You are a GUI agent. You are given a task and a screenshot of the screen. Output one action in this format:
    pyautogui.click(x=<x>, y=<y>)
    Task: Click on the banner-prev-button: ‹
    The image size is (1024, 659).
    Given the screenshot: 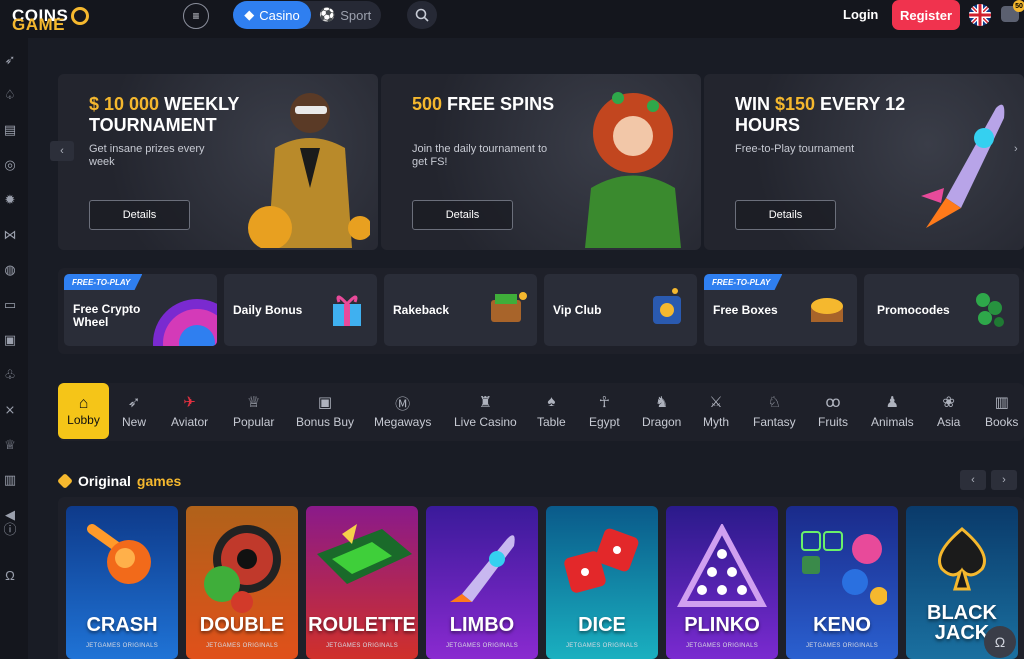 What is the action you would take?
    pyautogui.click(x=62, y=151)
    